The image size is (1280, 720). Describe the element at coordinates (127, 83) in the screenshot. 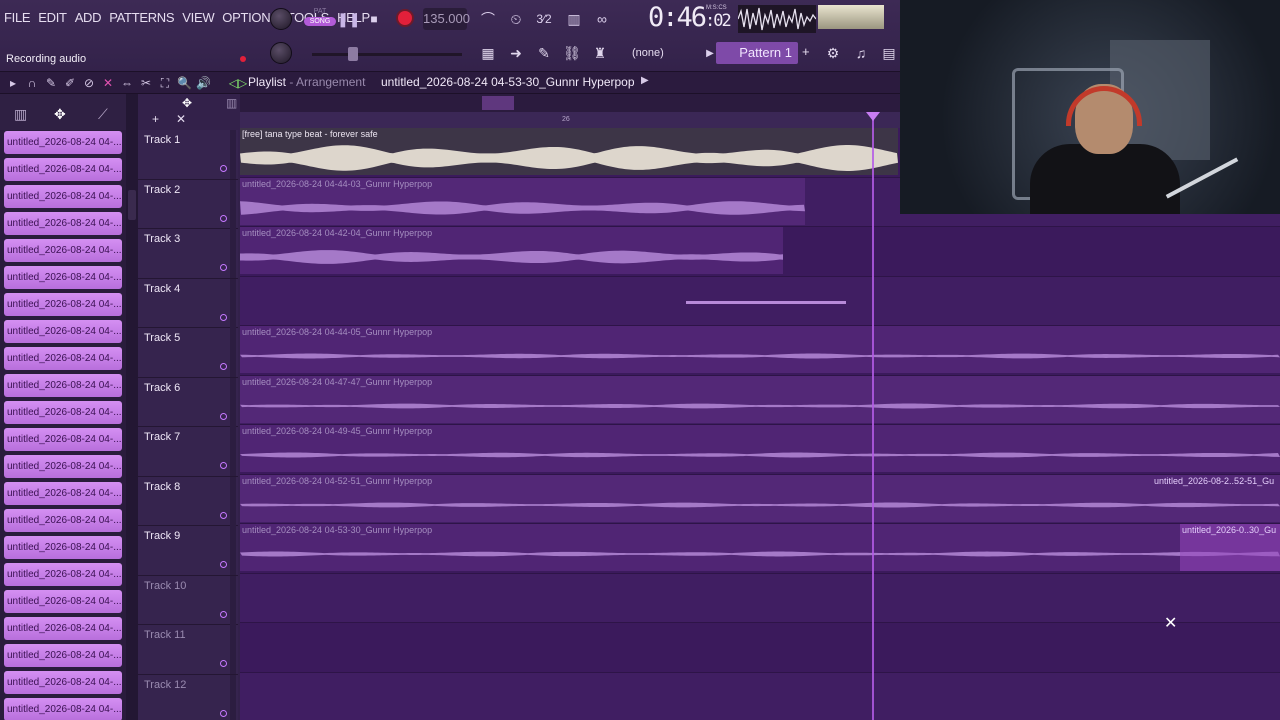

I see `slip-icon: ⇔` at that location.